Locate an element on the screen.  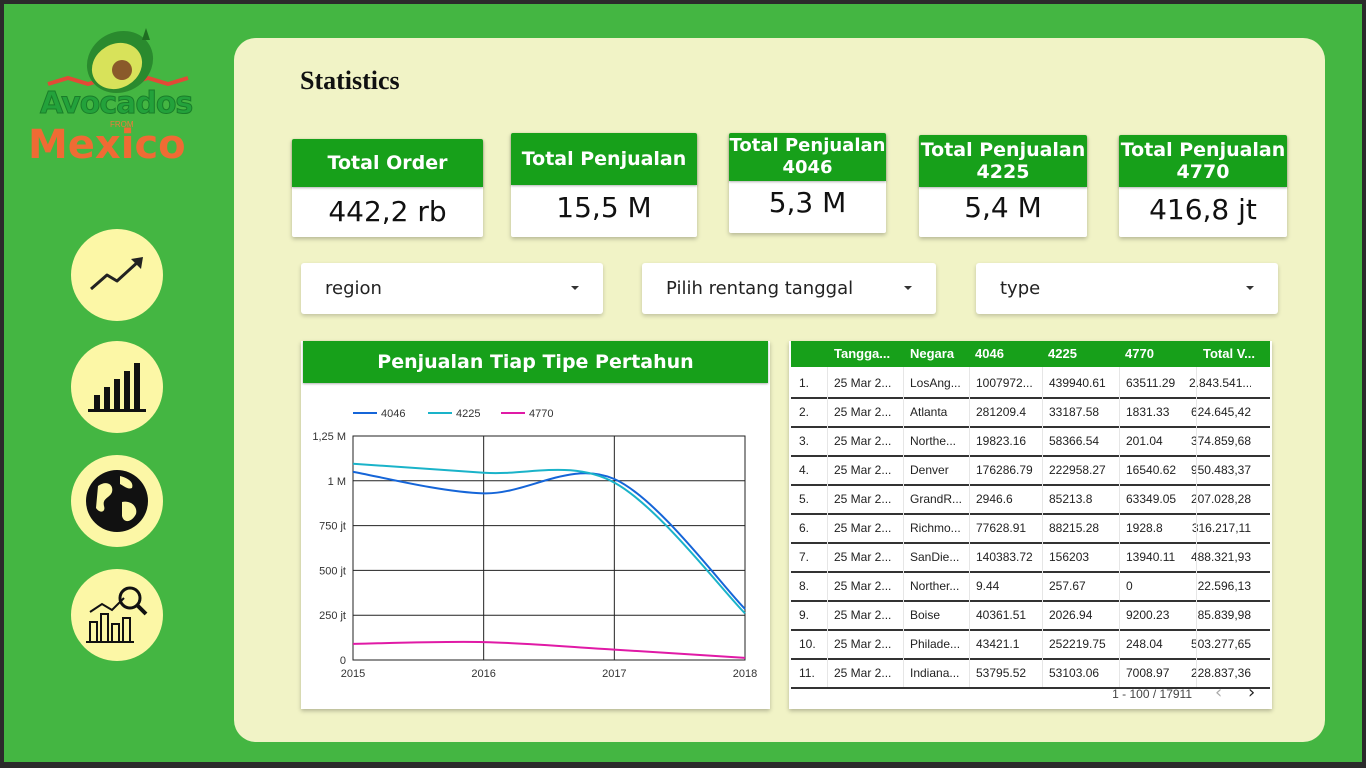
region-dropdown: region is located at coordinates (452, 288).